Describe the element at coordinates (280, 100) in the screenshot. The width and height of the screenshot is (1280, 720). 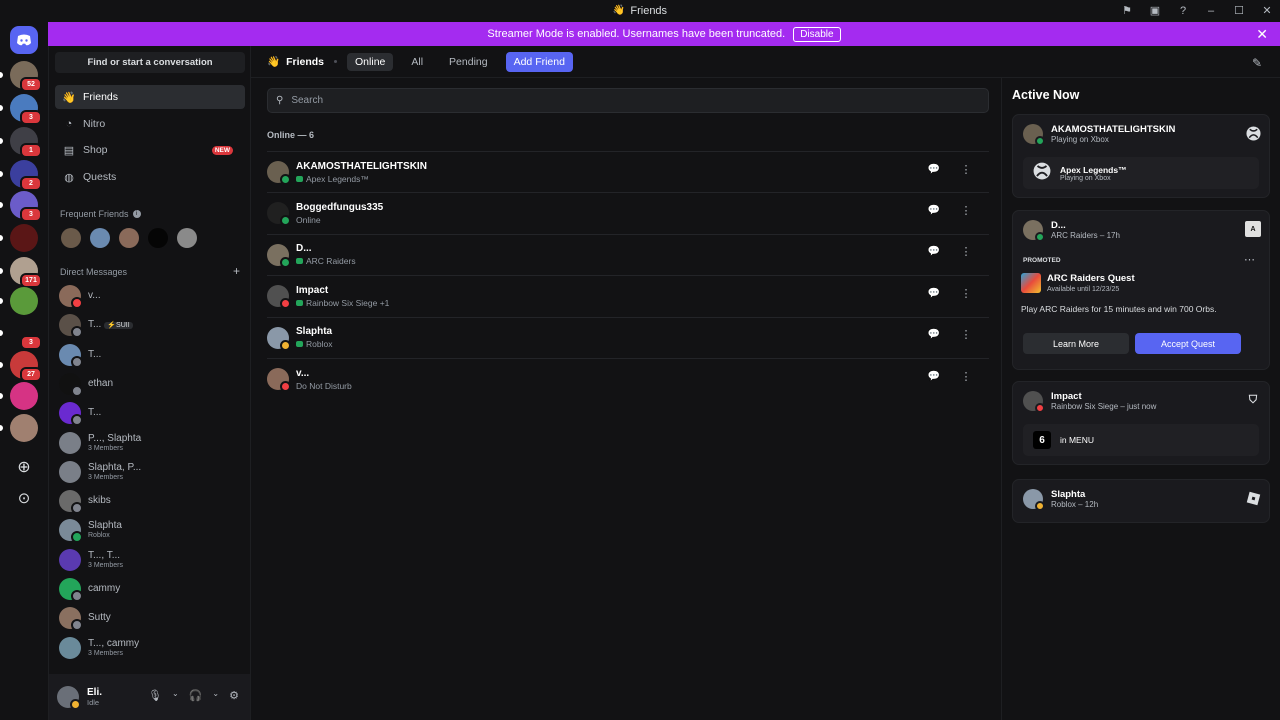
I see `search-icon: ⚲` at that location.